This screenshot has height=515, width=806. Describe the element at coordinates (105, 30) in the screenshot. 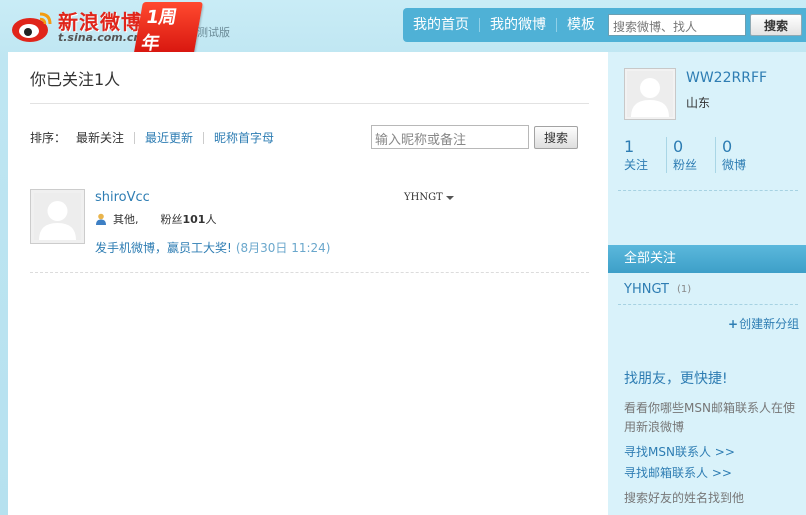

I see `sina-weibo-logo: 新浪微博 t.sina.com.cn 1周年` at that location.